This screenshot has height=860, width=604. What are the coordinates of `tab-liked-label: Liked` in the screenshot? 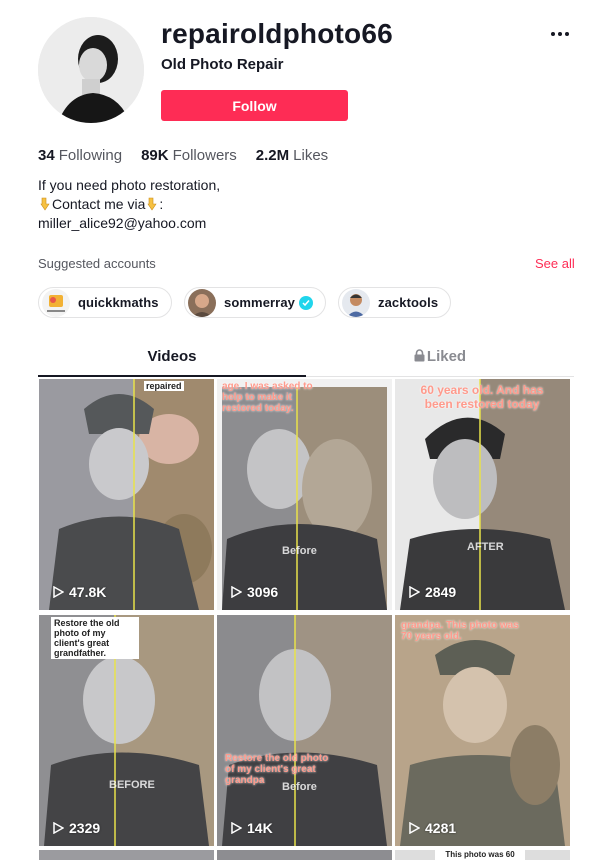 It's located at (446, 356).